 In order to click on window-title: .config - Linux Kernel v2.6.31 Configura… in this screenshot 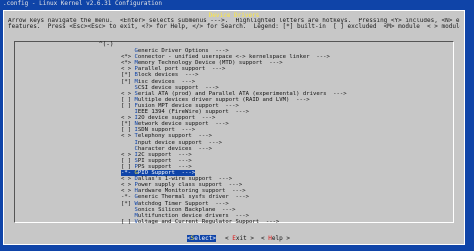, I will do `click(82, 3)`.